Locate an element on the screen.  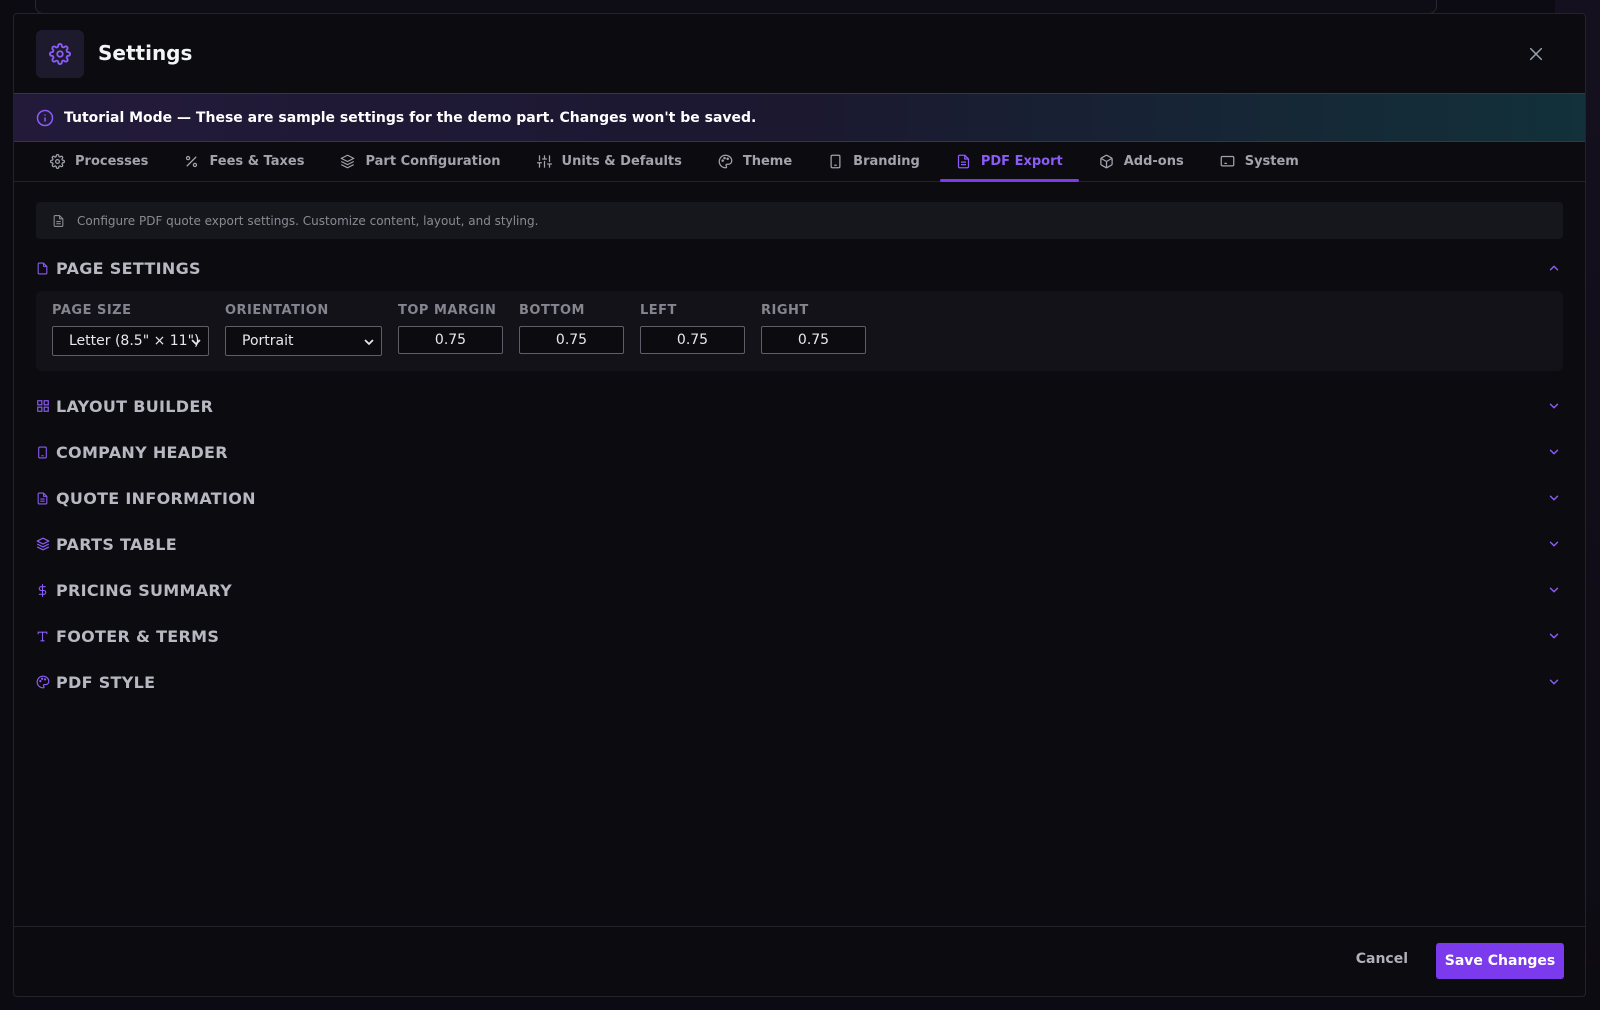
backdrop-left is located at coordinates (7, 505).